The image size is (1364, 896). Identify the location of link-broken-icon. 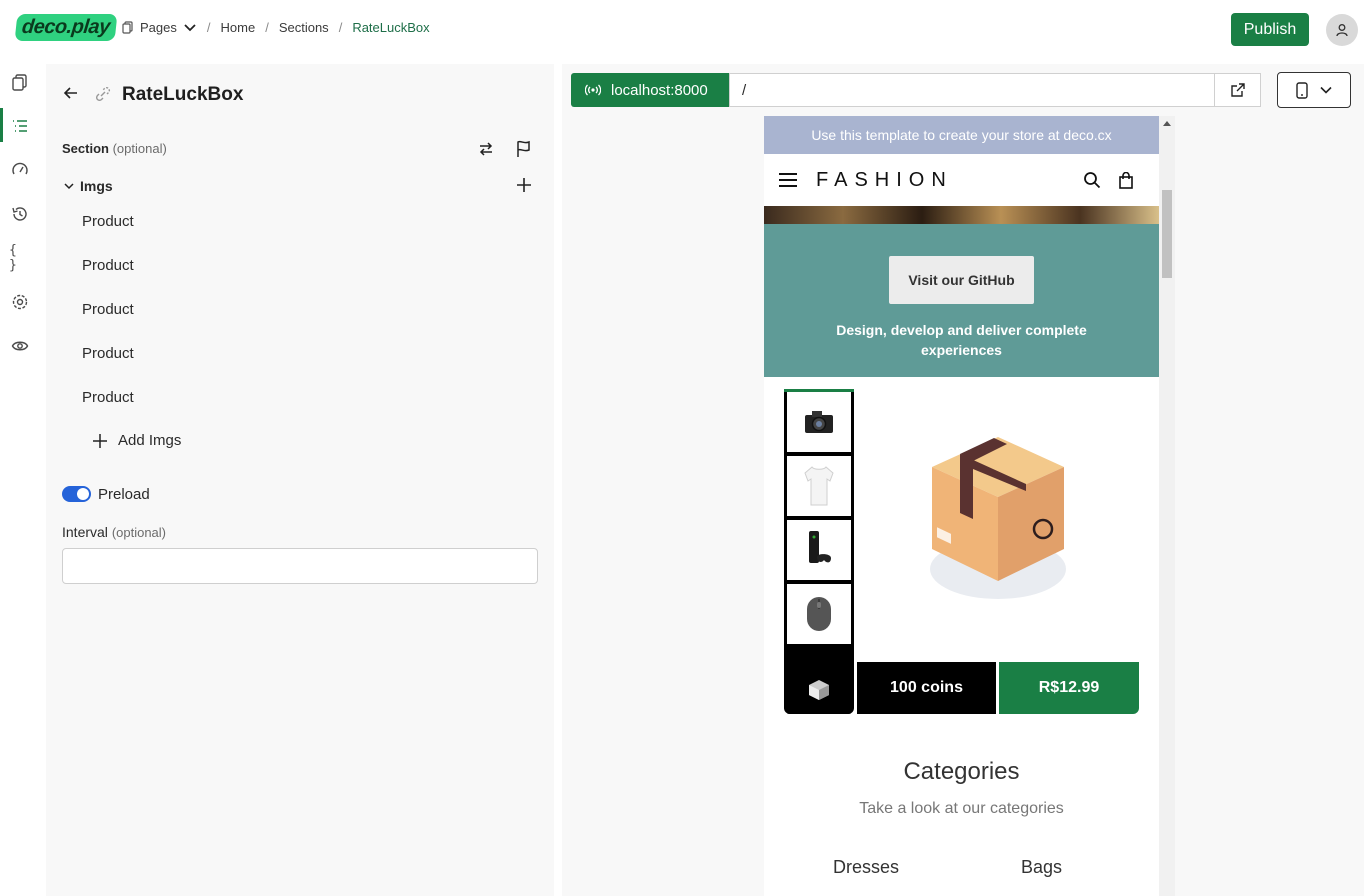
(103, 96).